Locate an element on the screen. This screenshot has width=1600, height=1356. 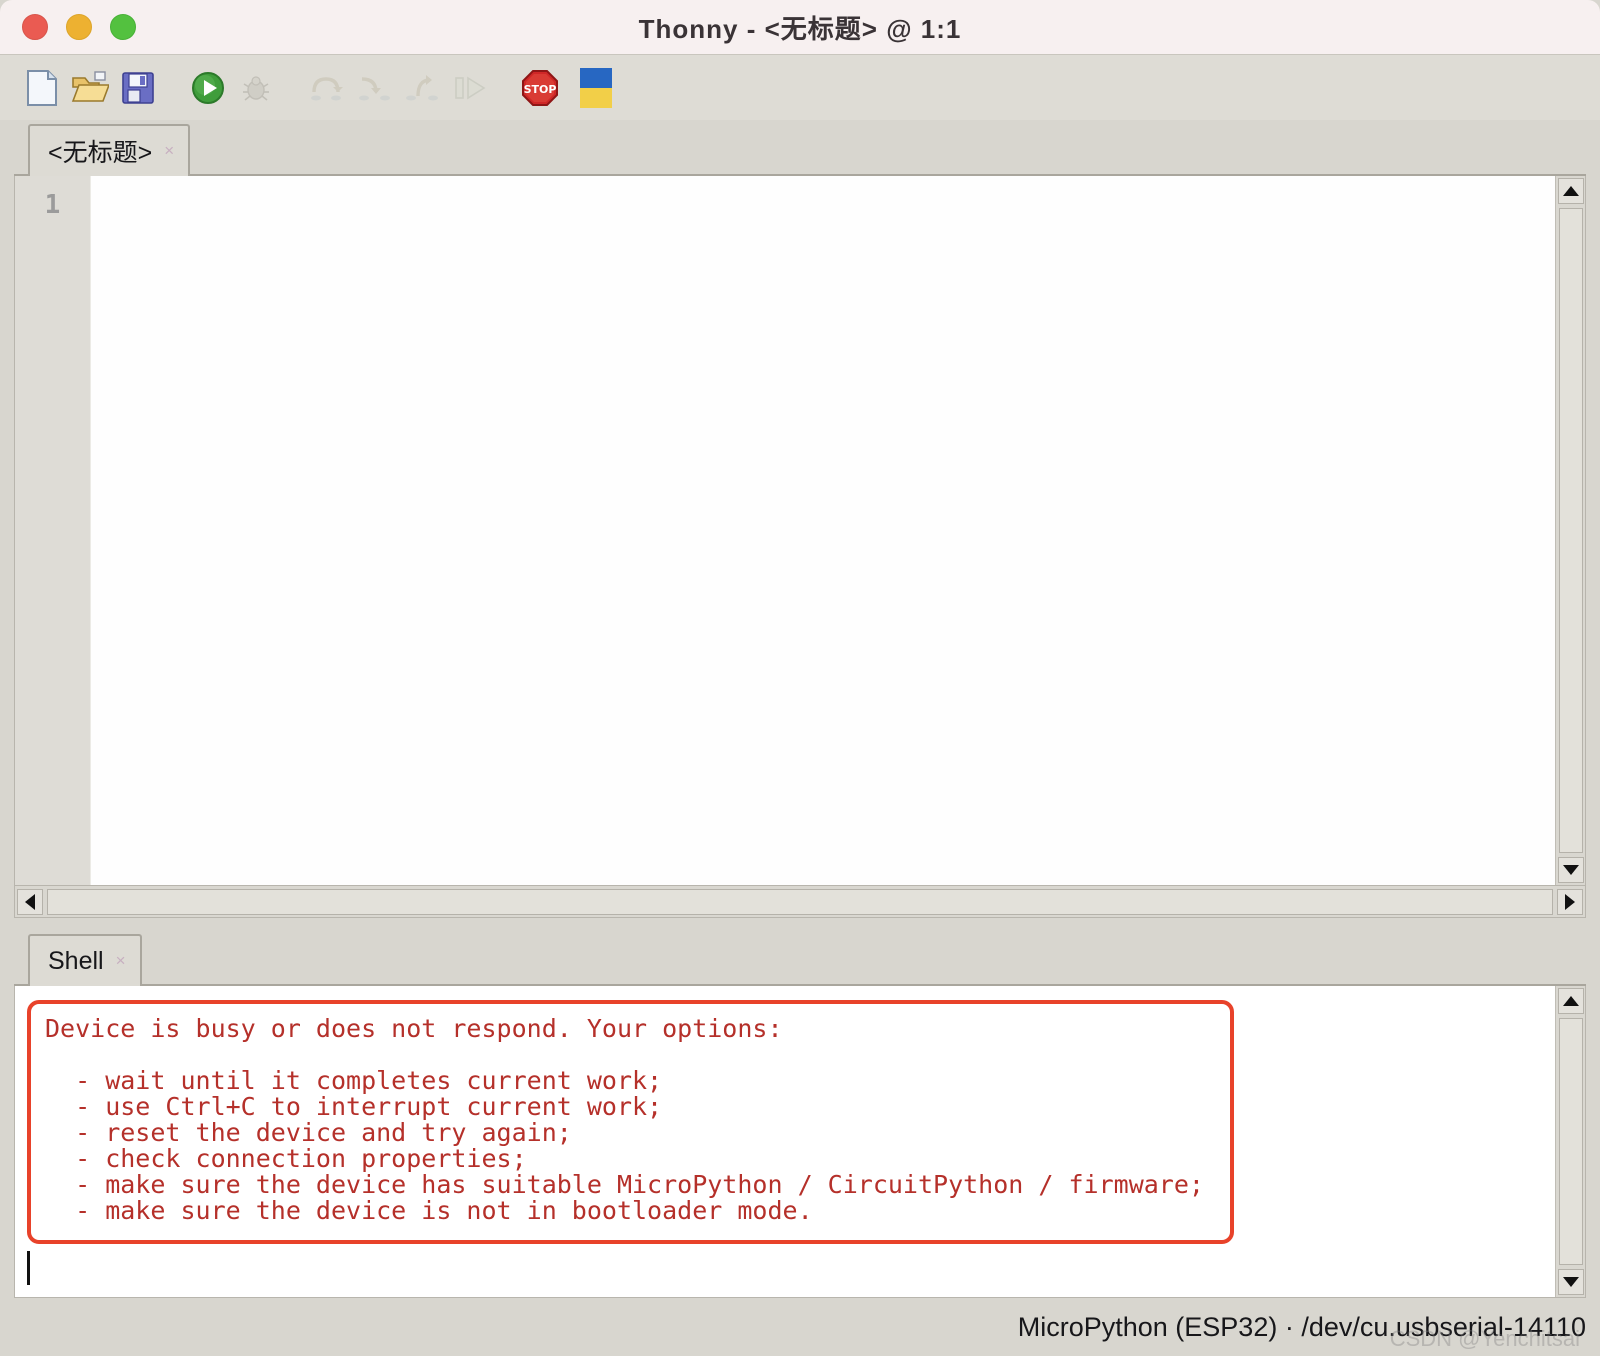
error-line: - check connection properties; is located at coordinates (286, 1158).